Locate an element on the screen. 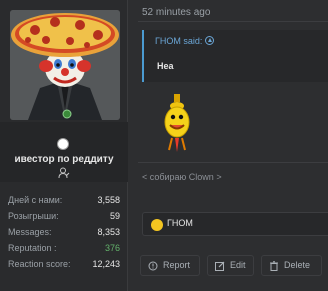  stat-row: Розыгрыши: 59 is located at coordinates (64, 216).